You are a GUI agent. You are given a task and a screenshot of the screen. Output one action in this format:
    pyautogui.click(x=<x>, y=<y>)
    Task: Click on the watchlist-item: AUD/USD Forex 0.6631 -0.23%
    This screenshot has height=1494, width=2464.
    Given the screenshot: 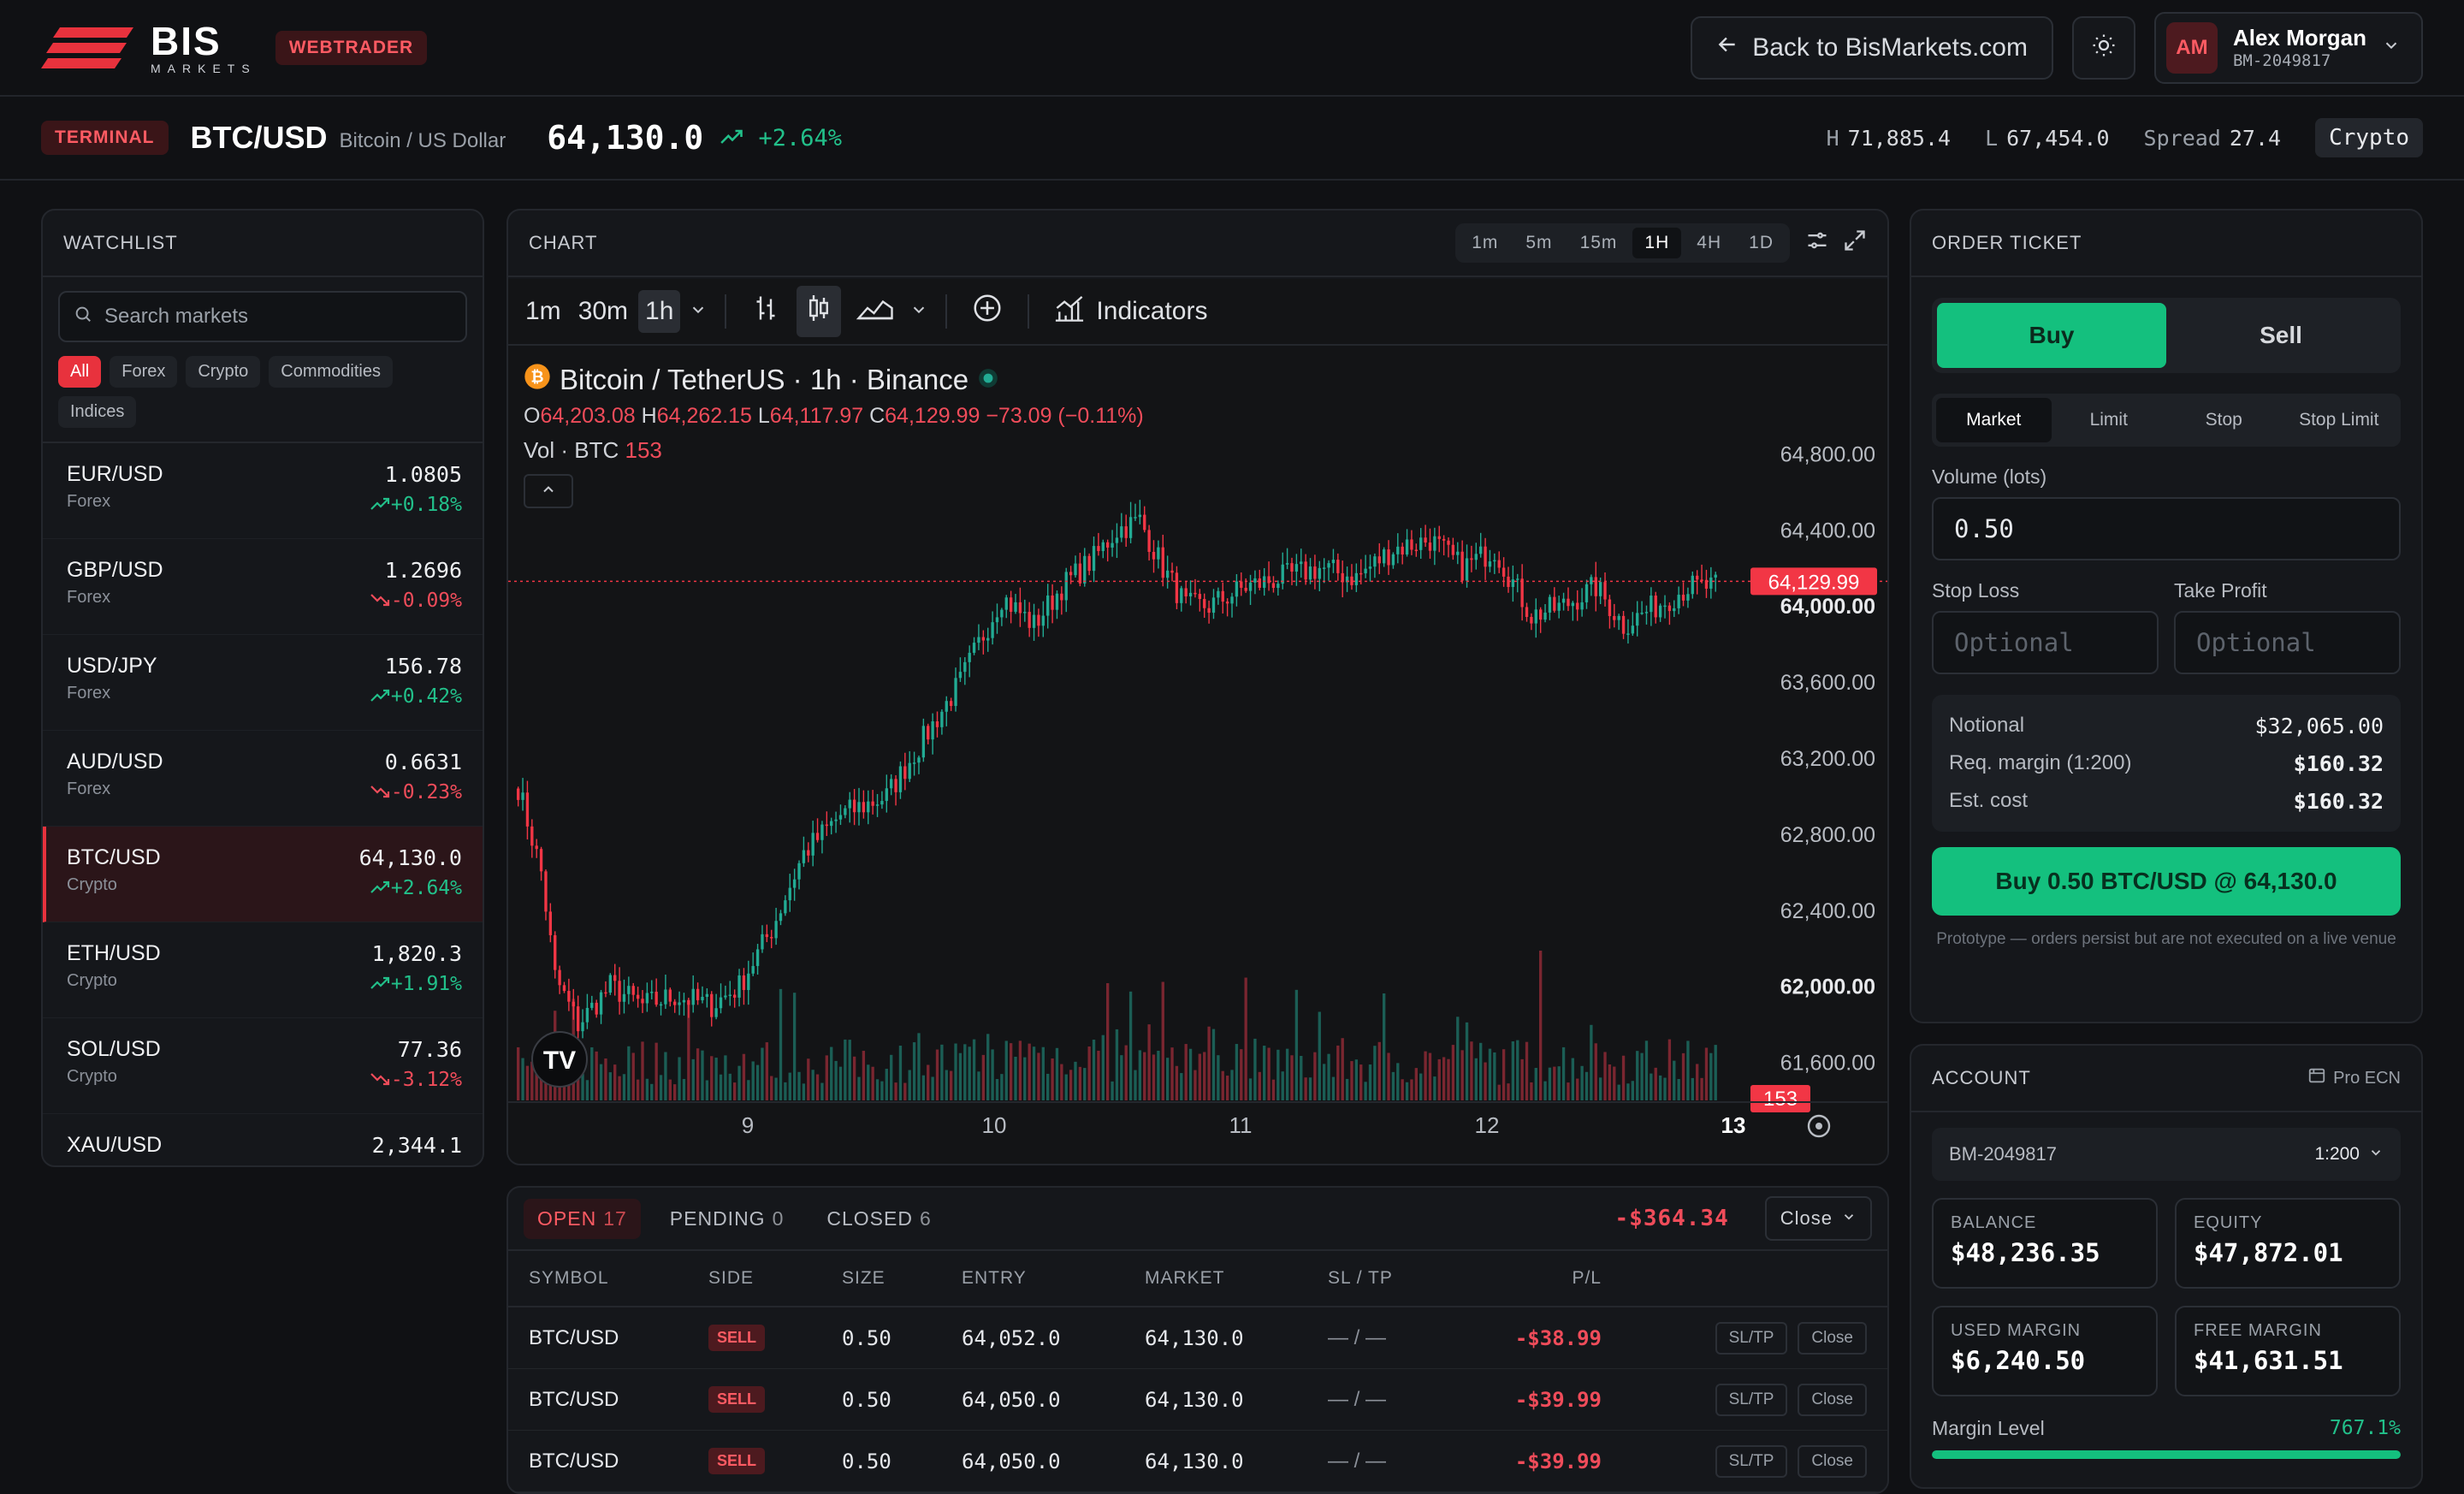 What is the action you would take?
    pyautogui.click(x=263, y=779)
    